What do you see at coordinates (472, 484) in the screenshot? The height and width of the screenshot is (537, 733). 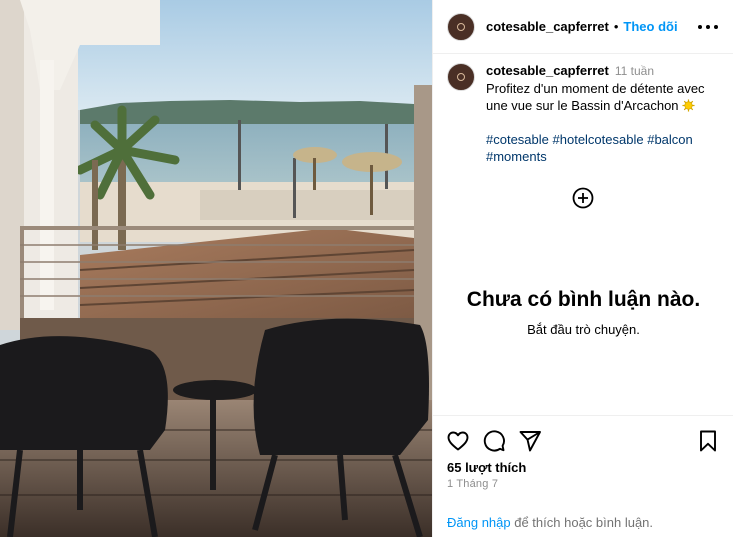 I see `post-date: 1 Tháng 7` at bounding box center [472, 484].